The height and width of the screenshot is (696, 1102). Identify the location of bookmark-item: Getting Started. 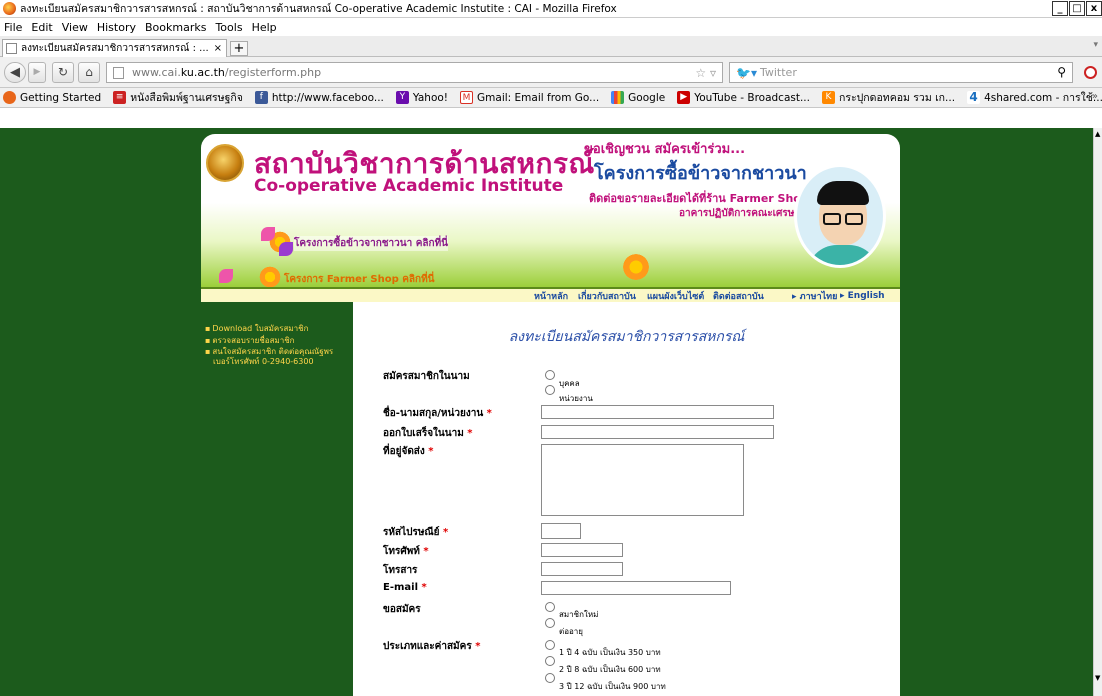
(52, 97).